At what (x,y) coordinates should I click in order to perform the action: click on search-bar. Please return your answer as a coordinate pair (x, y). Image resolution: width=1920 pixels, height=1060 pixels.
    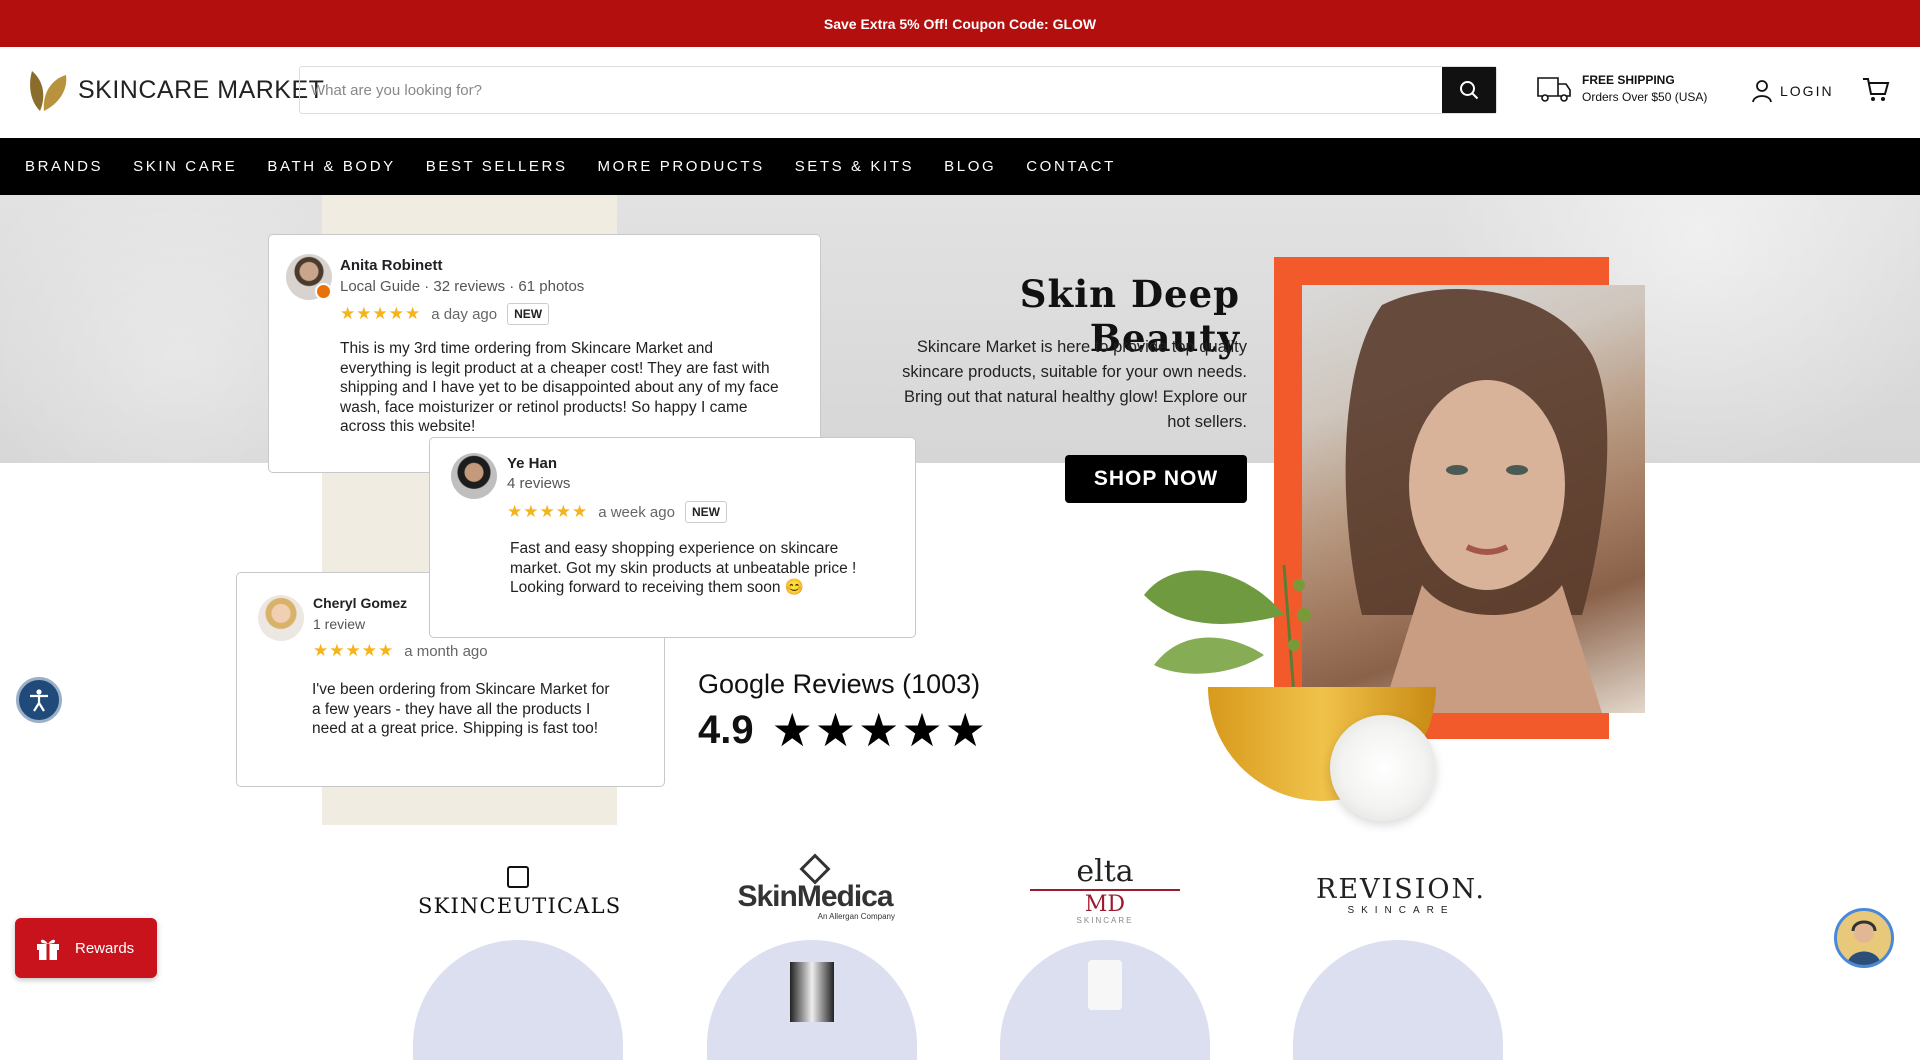
    Looking at the image, I should click on (898, 90).